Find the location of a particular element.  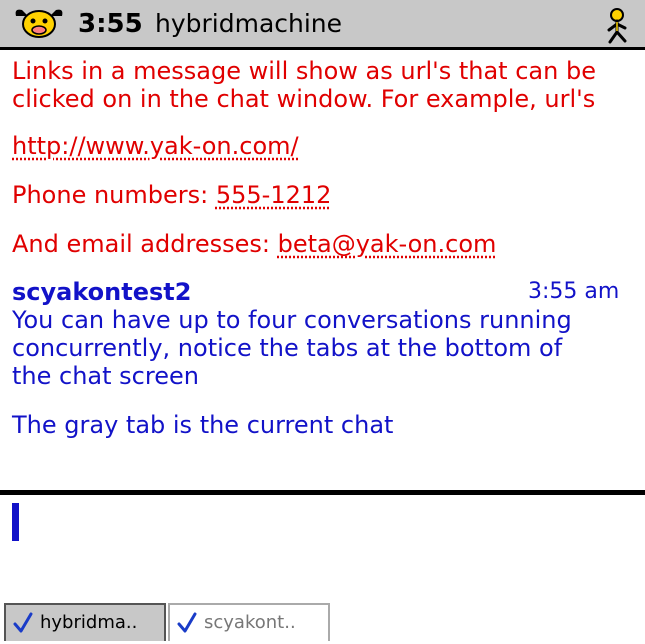

message-line: The gray tab is the current chat is located at coordinates (203, 425).